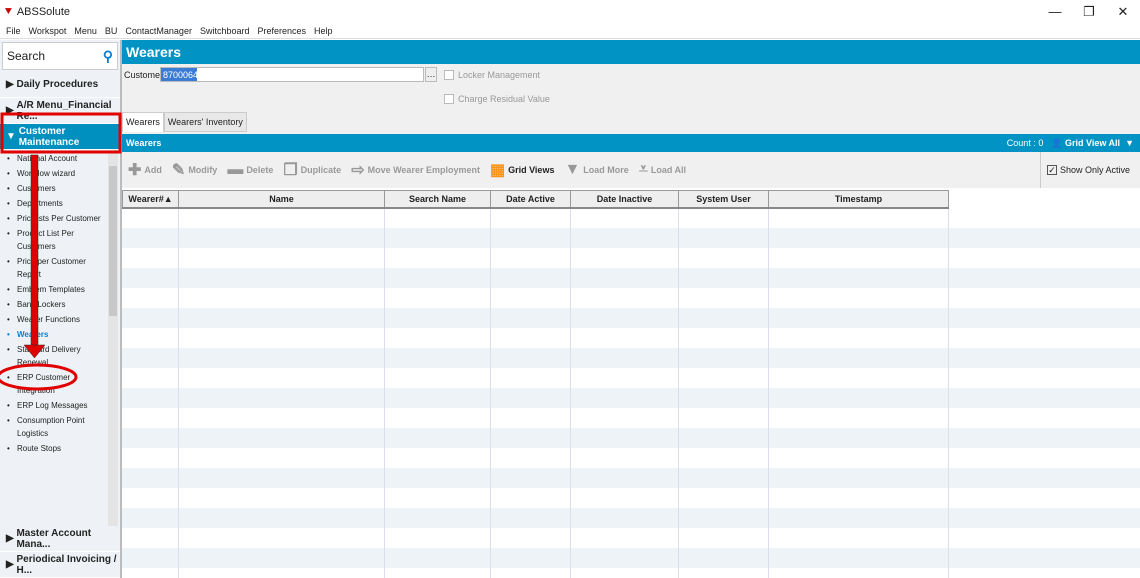 The image size is (1140, 578). Describe the element at coordinates (60, 173) in the screenshot. I see `sidebar-item: • Workflow wizard` at that location.